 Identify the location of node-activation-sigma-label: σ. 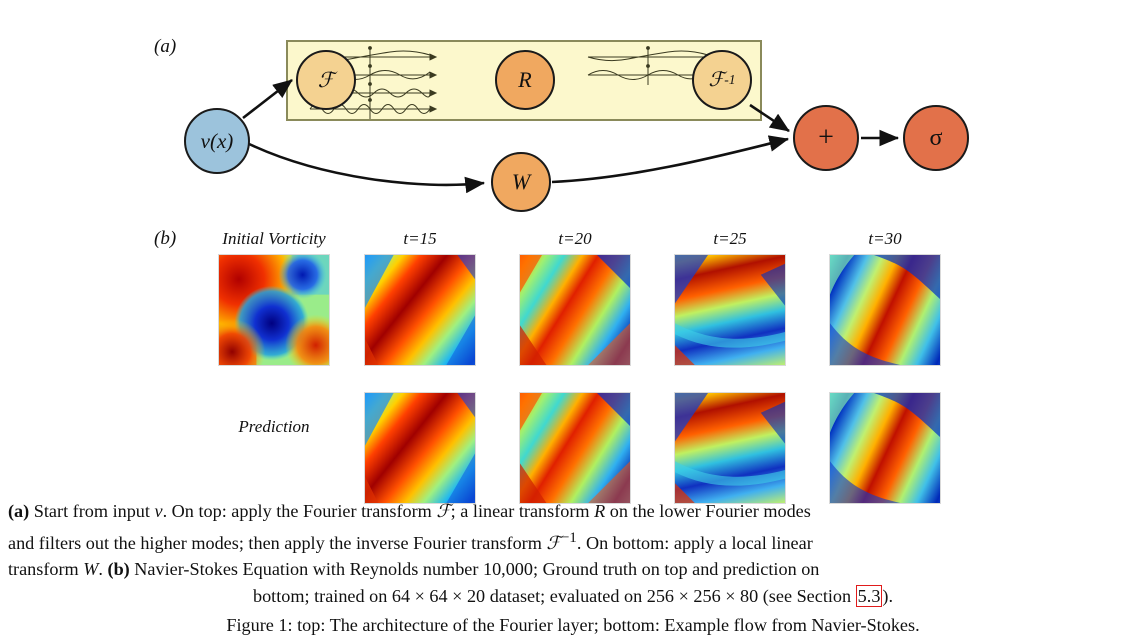
(936, 138).